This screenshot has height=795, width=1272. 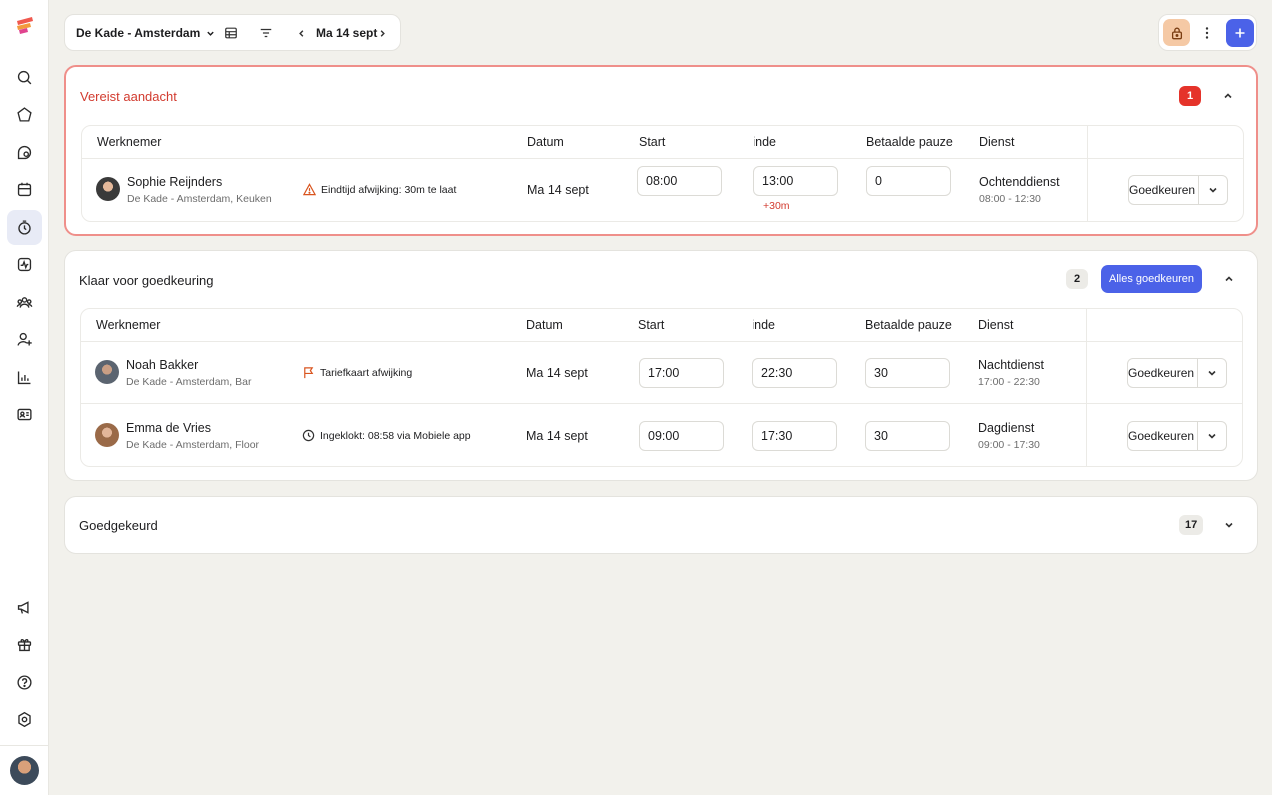 I want to click on col-start: Start, so click(x=652, y=142).